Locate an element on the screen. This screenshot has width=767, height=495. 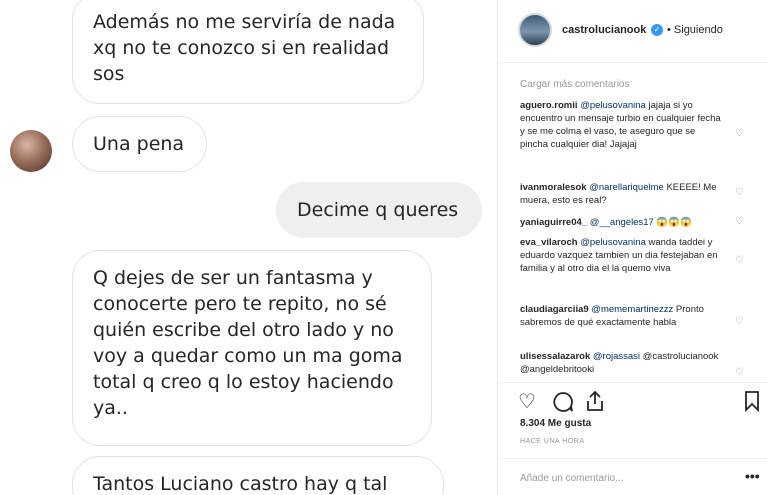
comment-user: aguero.romii is located at coordinates (549, 105).